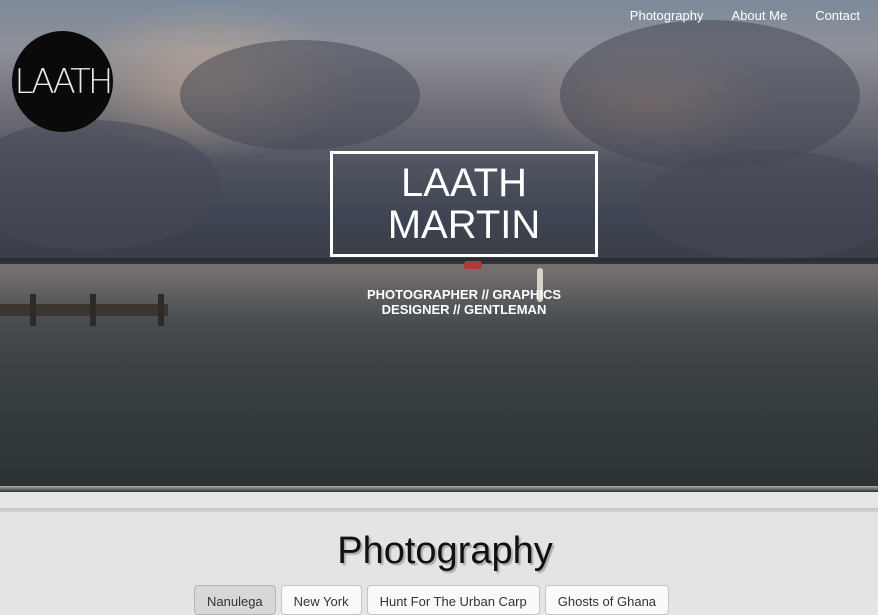  What do you see at coordinates (667, 15) in the screenshot?
I see `nav-item-photography: Photography` at bounding box center [667, 15].